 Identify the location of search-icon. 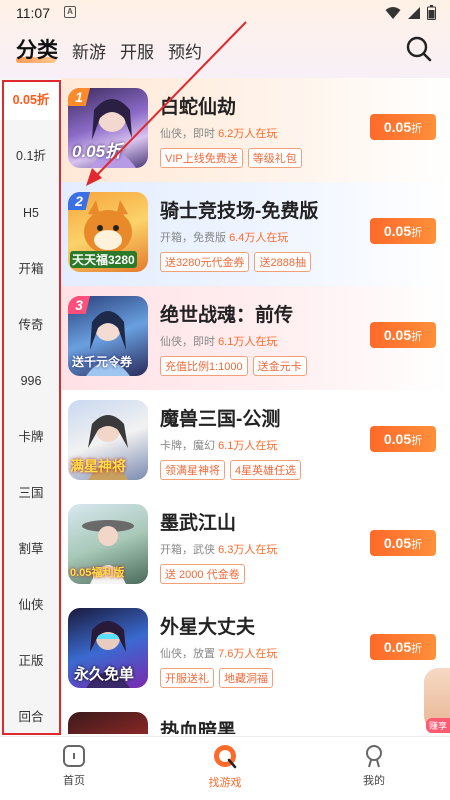
(419, 49).